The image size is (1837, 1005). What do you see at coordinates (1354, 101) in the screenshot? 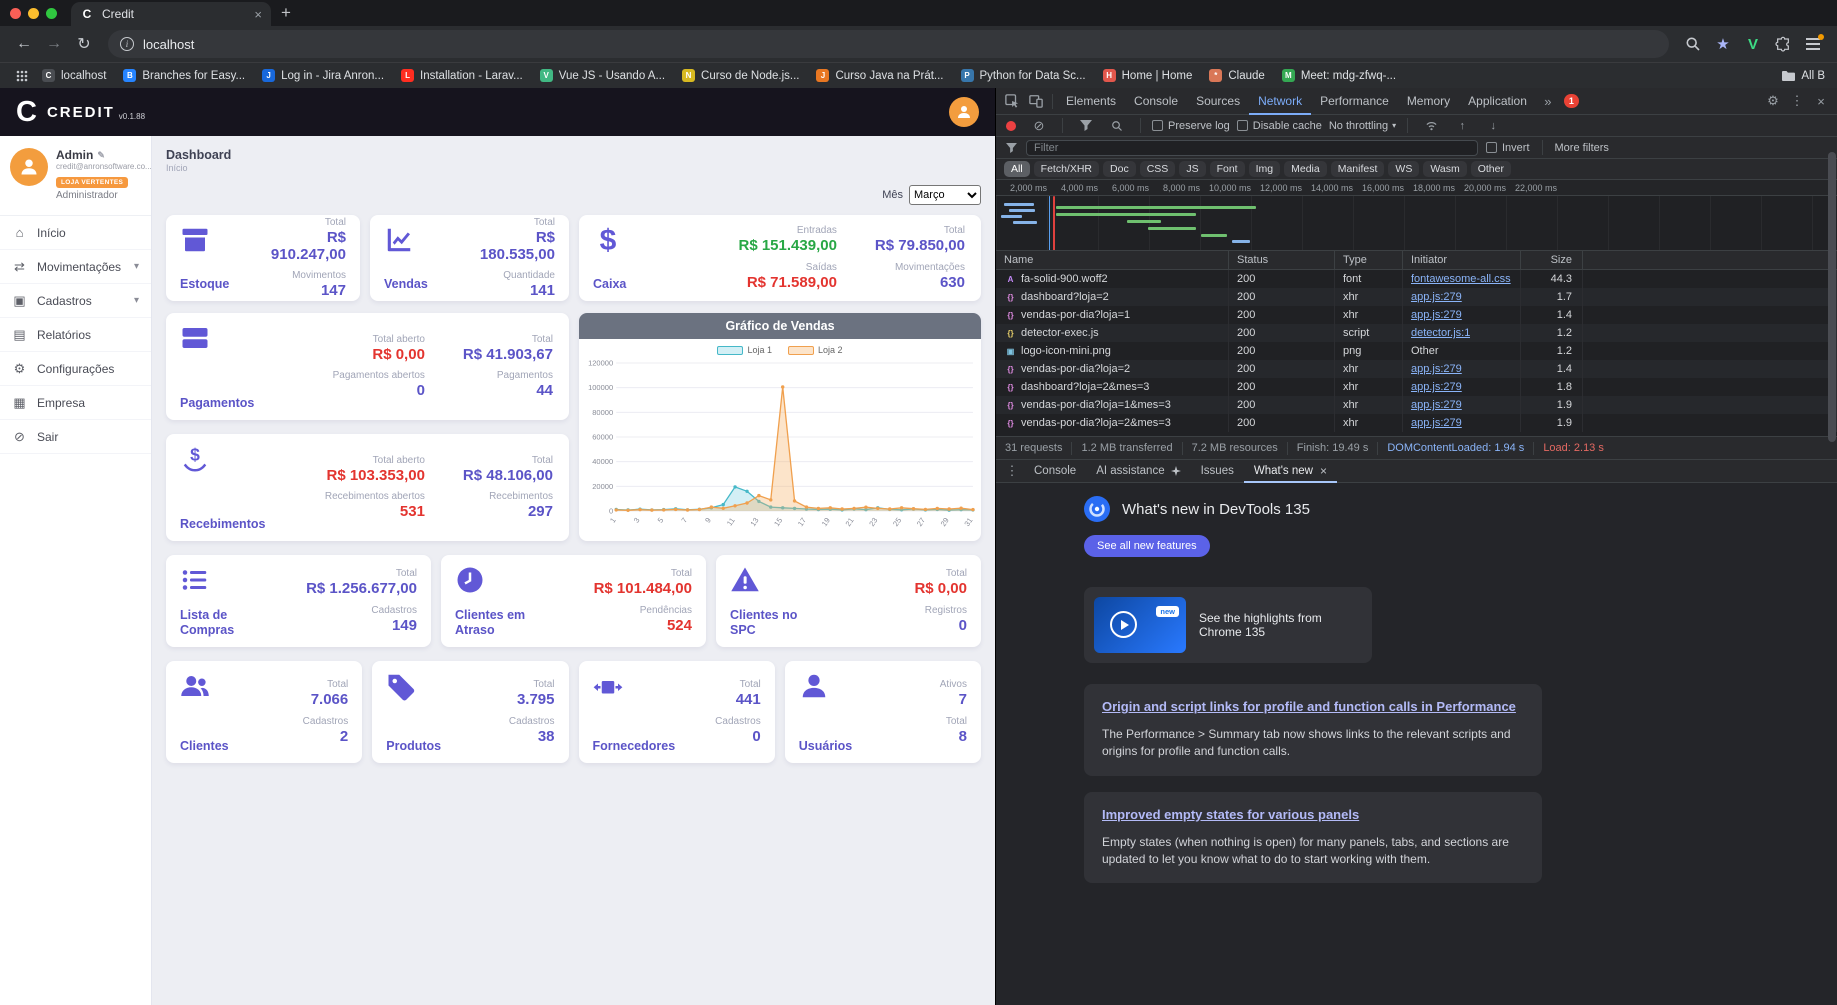
I see `devtools-tab-performance: Performance` at bounding box center [1354, 101].